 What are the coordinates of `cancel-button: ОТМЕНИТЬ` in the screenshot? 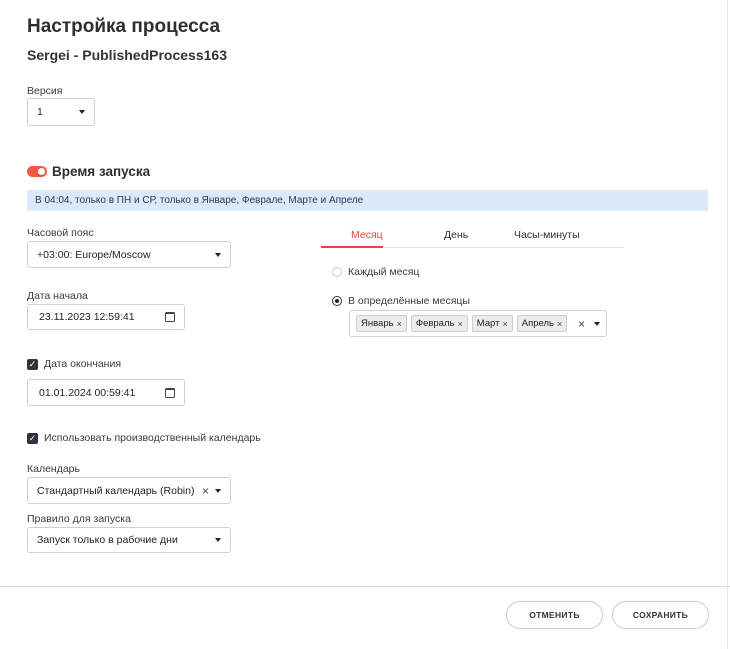 It's located at (554, 615).